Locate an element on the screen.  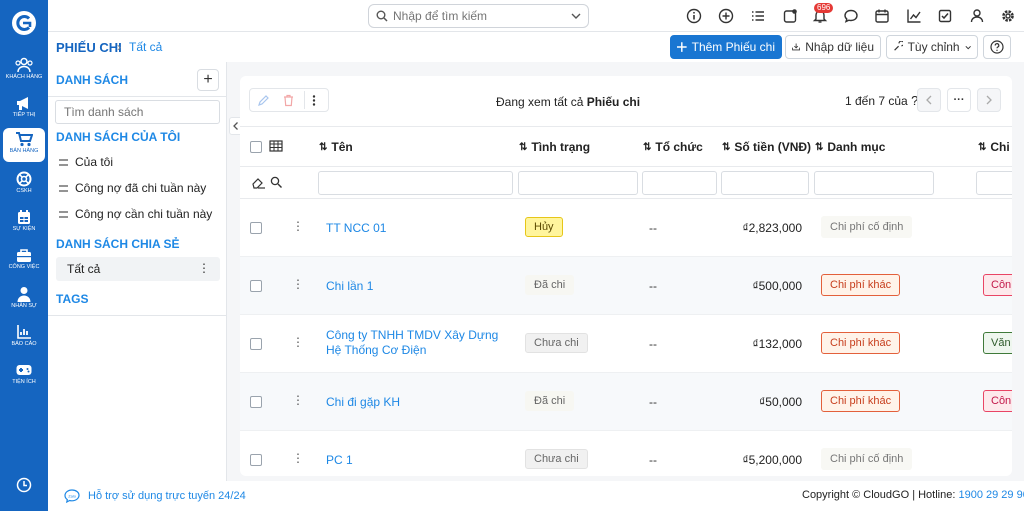
info-icon is located at coordinates (694, 16).